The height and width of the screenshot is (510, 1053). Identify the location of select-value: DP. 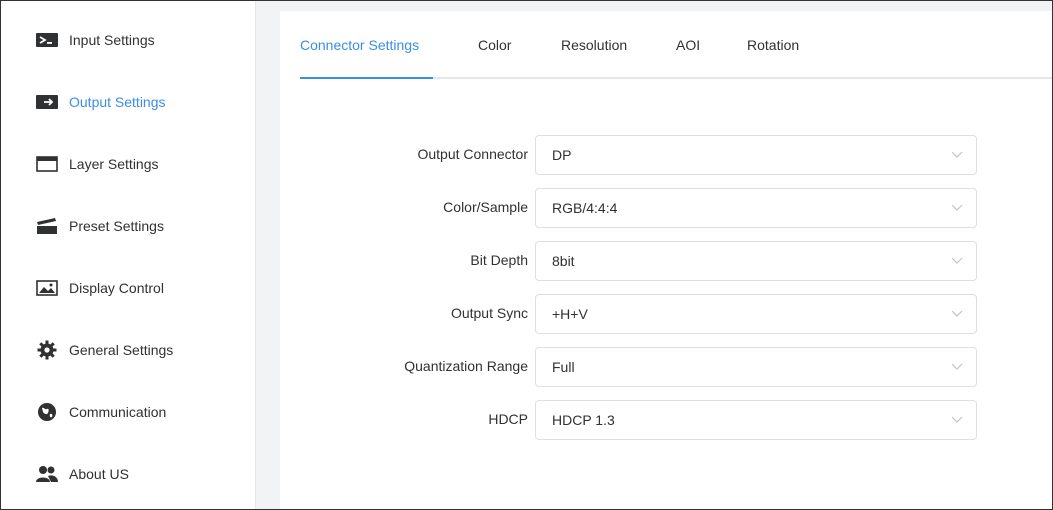
(562, 155).